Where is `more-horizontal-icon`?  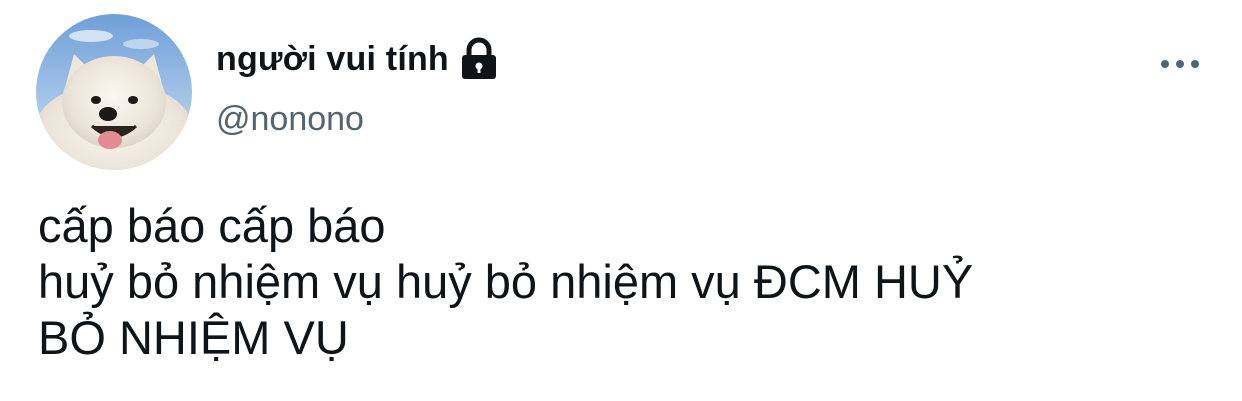
more-horizontal-icon is located at coordinates (1180, 64).